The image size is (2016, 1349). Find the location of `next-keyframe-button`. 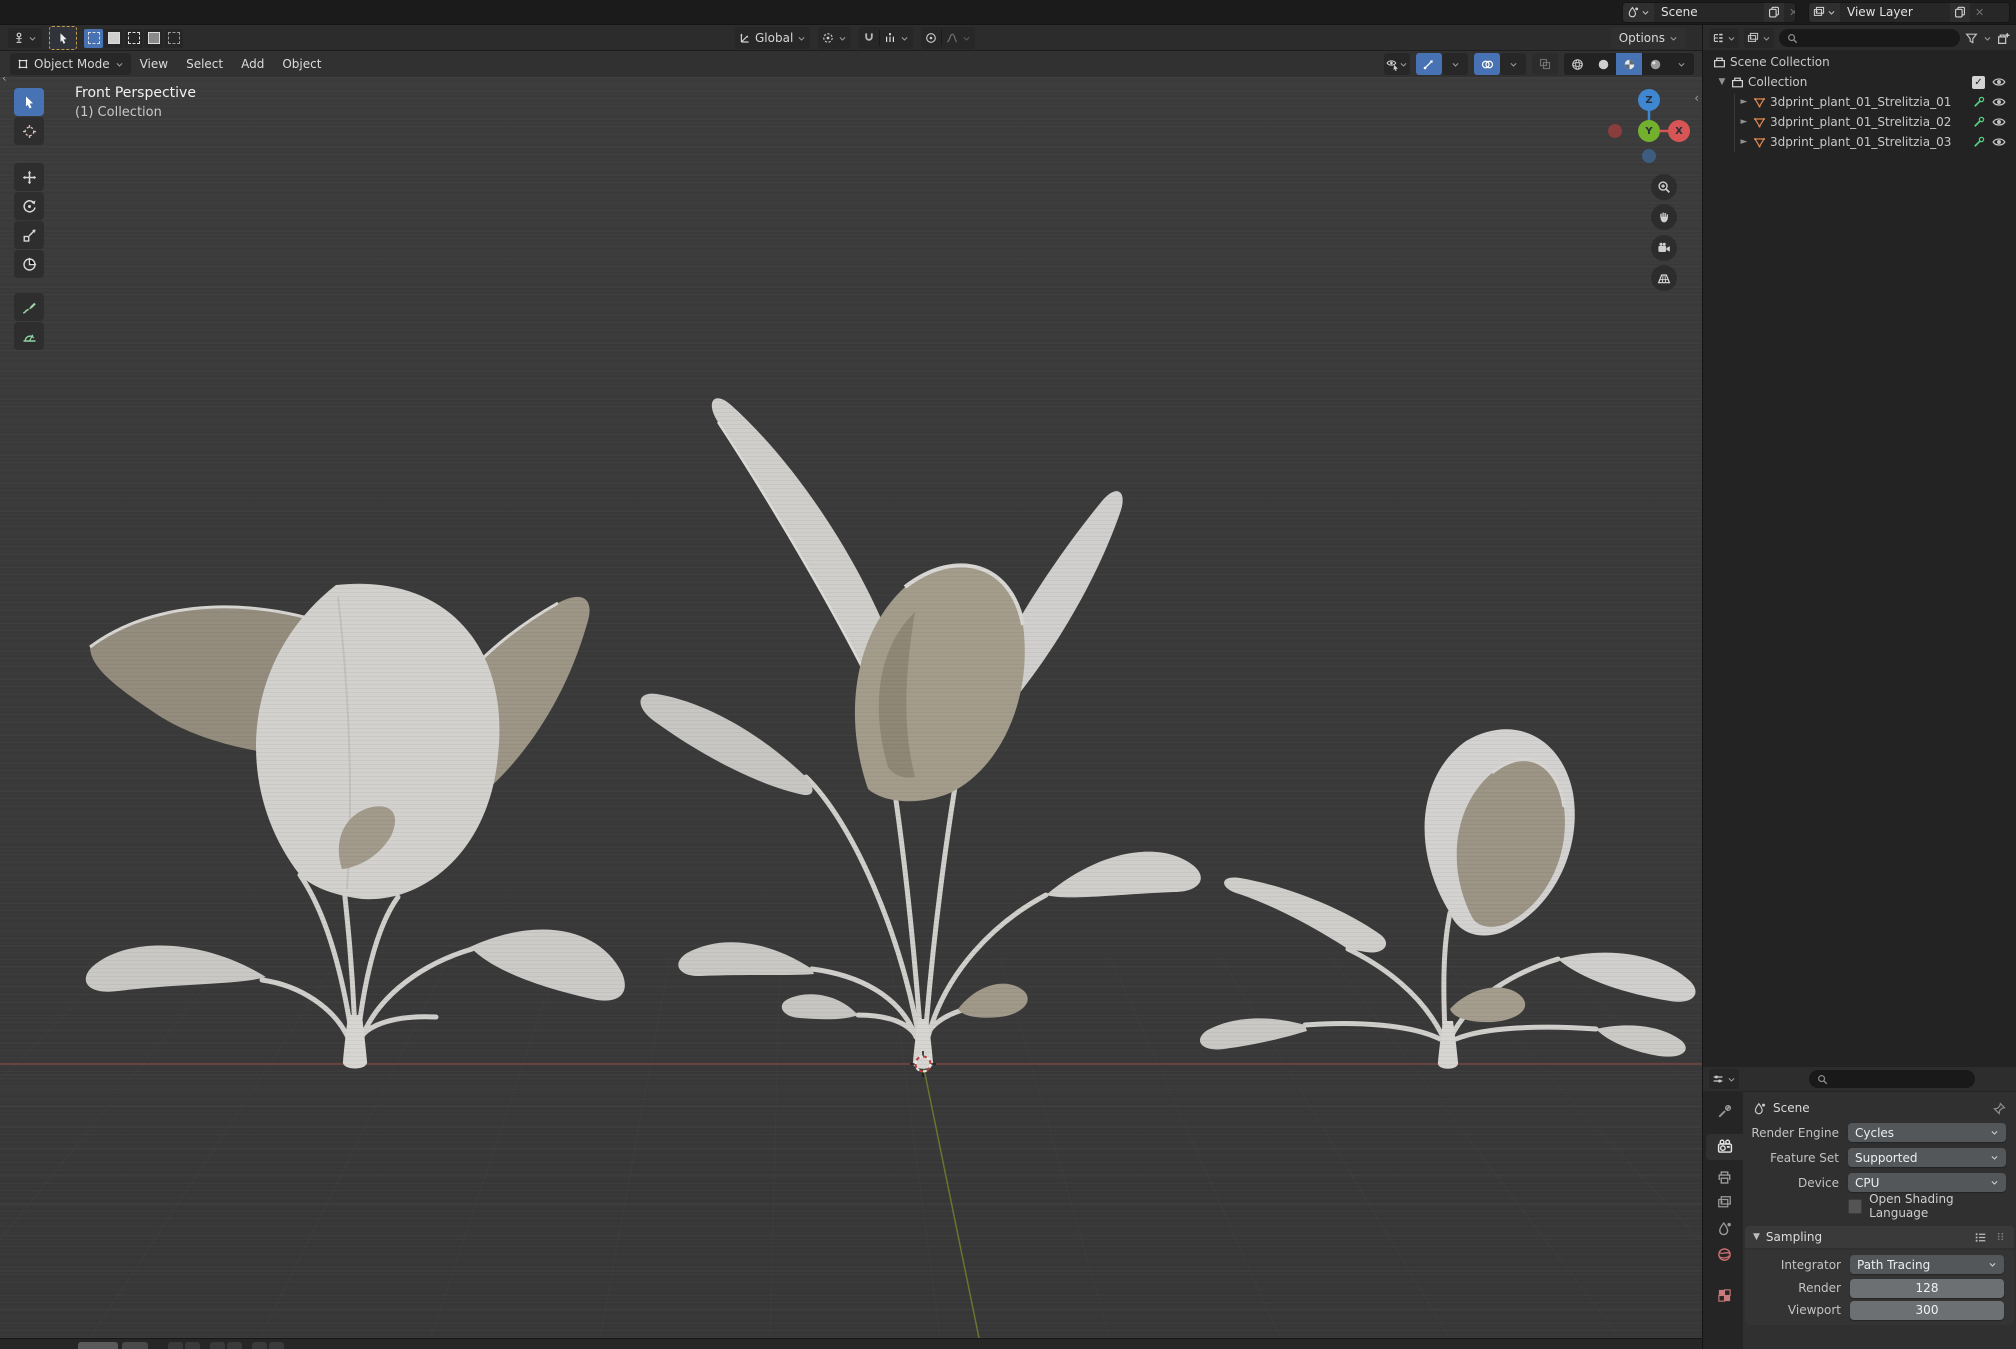

next-keyframe-button is located at coordinates (259, 1345).